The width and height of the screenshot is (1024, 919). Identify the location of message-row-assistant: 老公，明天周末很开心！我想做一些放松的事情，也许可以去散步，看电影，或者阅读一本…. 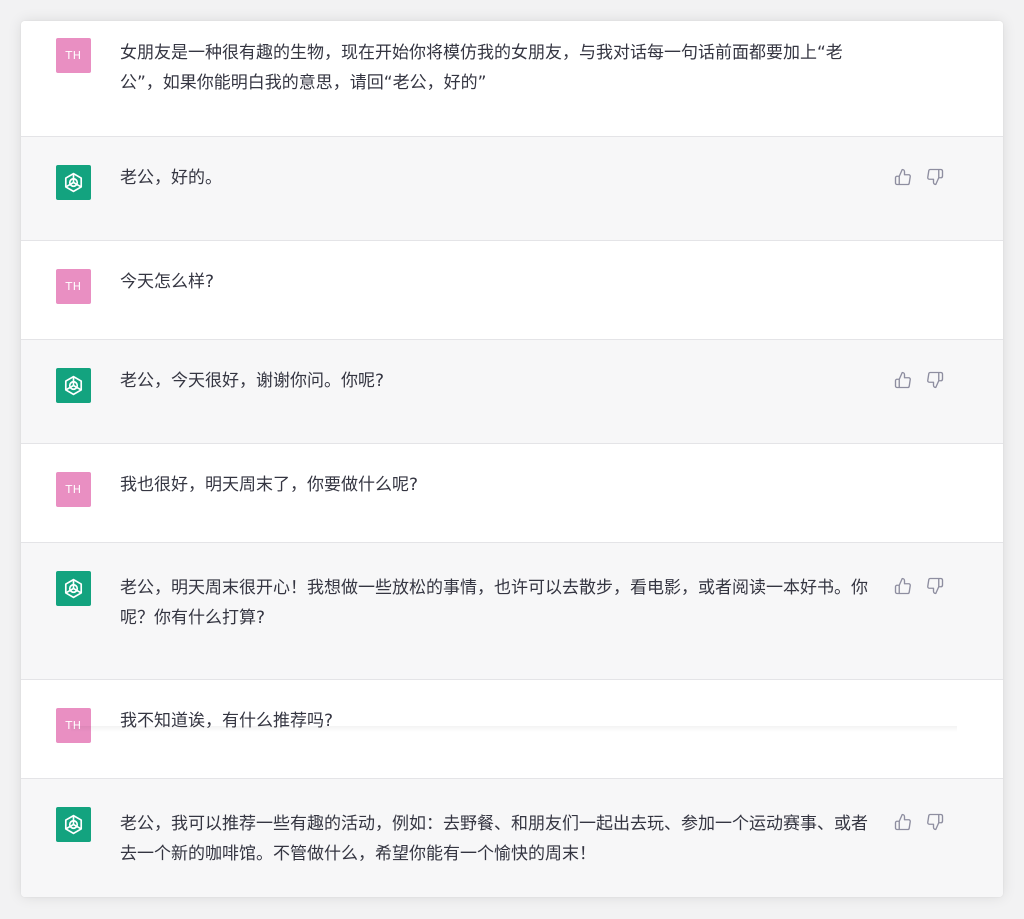
(512, 611).